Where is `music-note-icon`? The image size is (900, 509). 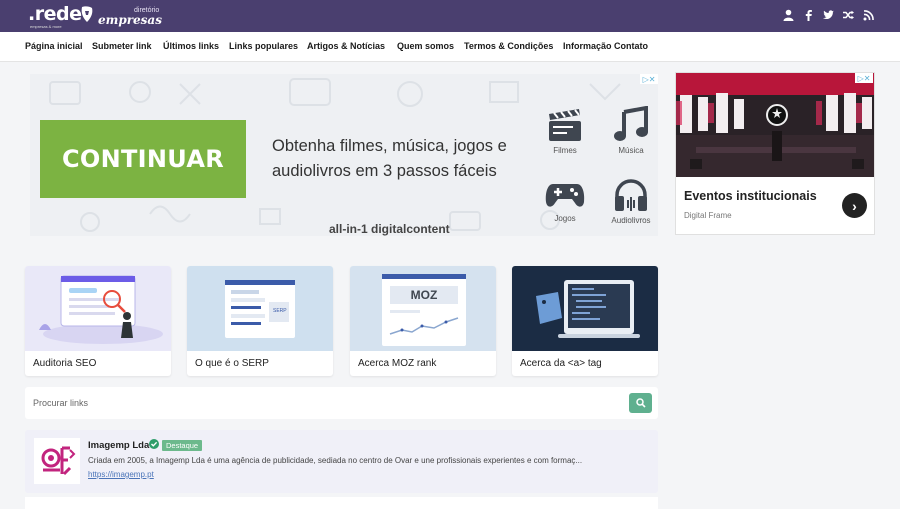 music-note-icon is located at coordinates (631, 123).